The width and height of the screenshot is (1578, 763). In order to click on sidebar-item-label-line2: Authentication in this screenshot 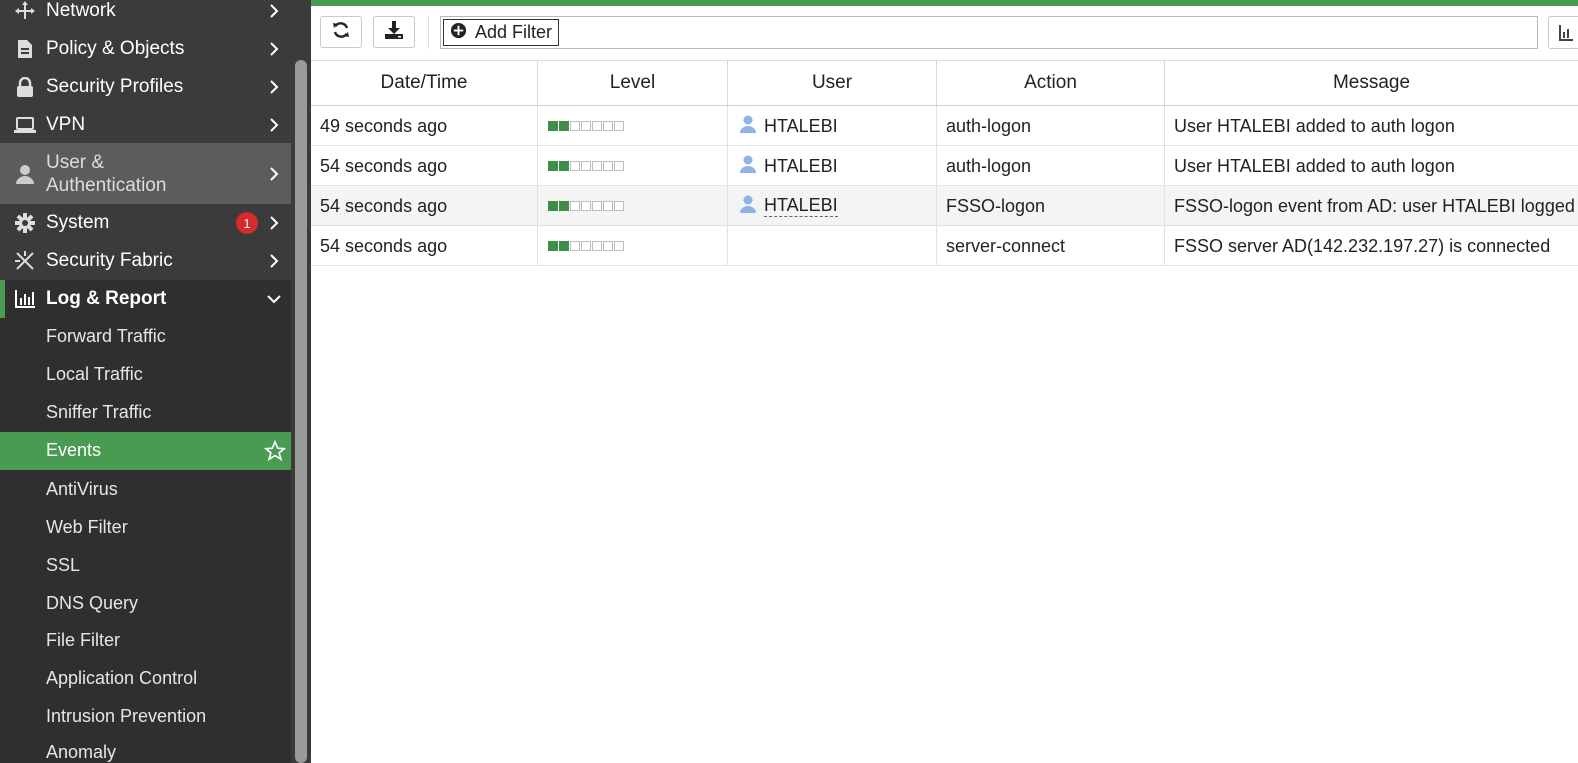, I will do `click(106, 185)`.